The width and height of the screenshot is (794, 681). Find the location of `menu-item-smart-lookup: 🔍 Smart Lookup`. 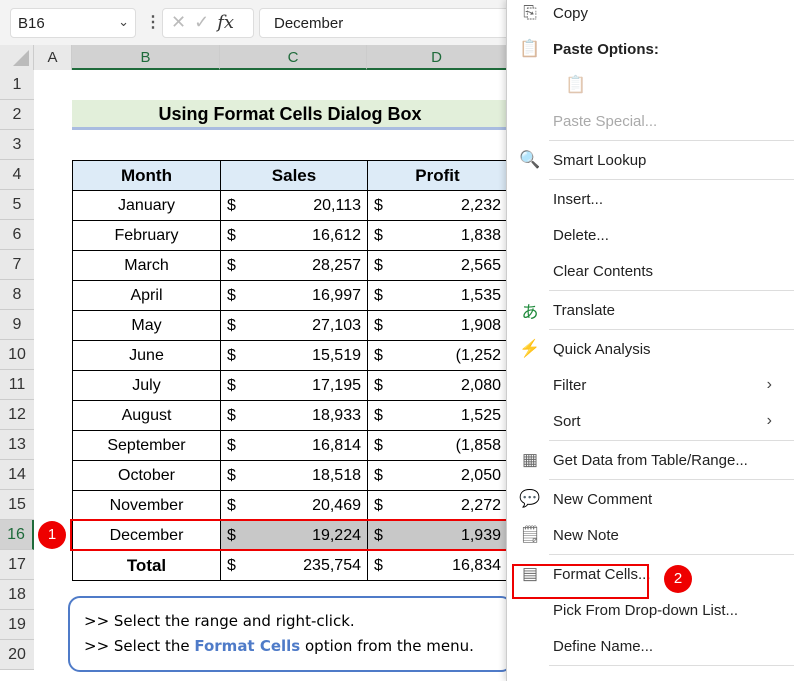

menu-item-smart-lookup: 🔍 Smart Lookup is located at coordinates (650, 160).